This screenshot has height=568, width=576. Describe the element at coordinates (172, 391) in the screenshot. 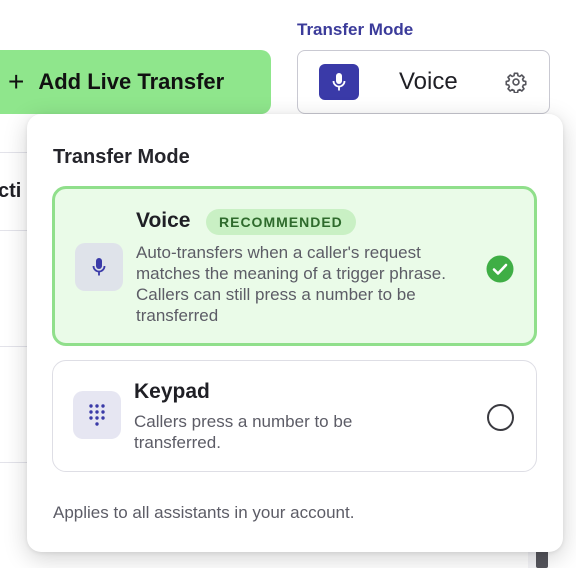

I see `option-keypad-title: Keypad` at that location.